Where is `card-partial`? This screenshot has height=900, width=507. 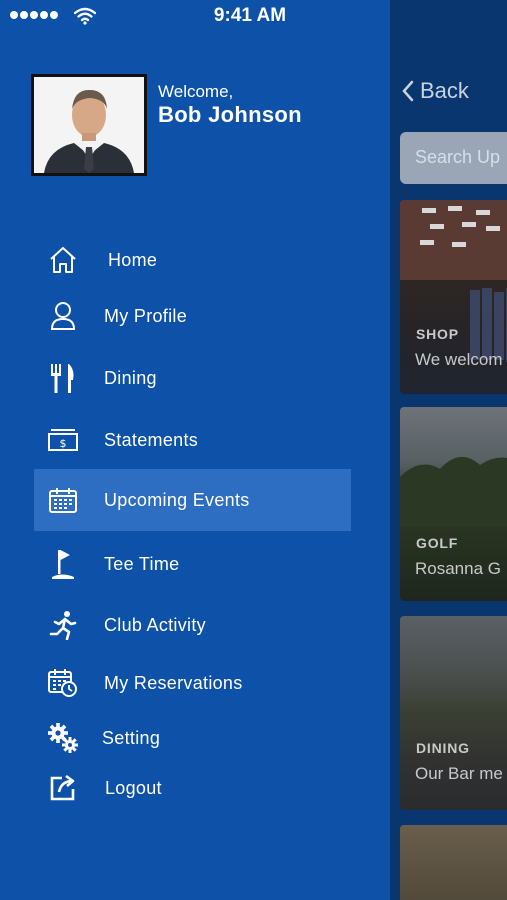 card-partial is located at coordinates (453, 862).